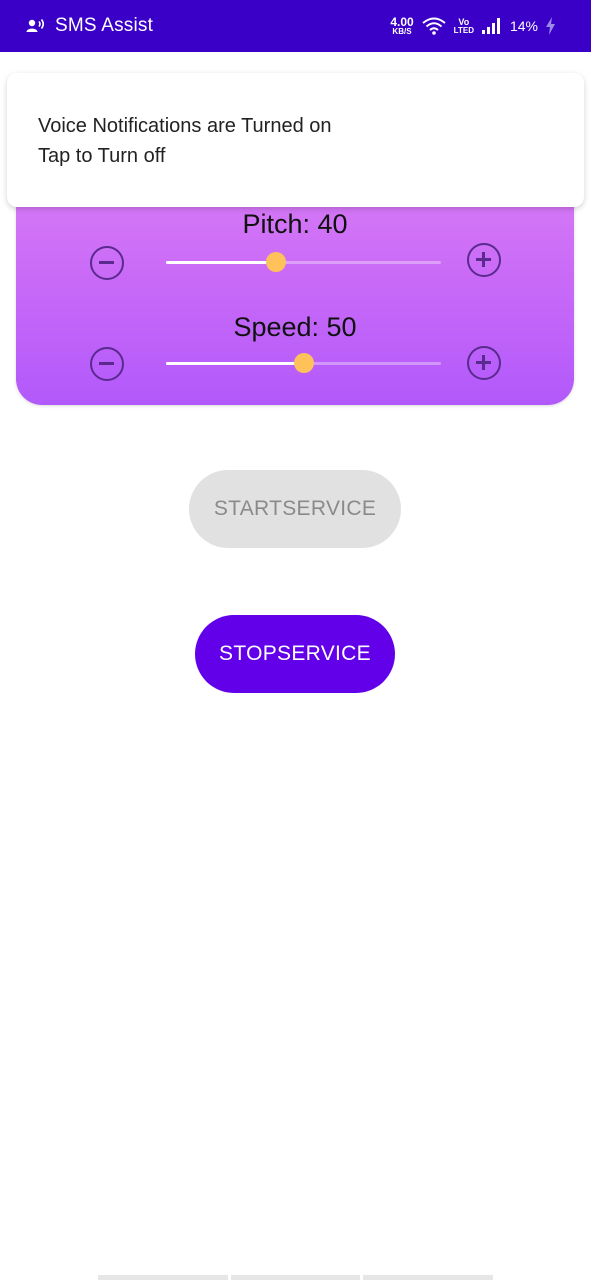 Image resolution: width=591 pixels, height=1280 pixels. Describe the element at coordinates (35, 25) in the screenshot. I see `voice-notification-icon` at that location.